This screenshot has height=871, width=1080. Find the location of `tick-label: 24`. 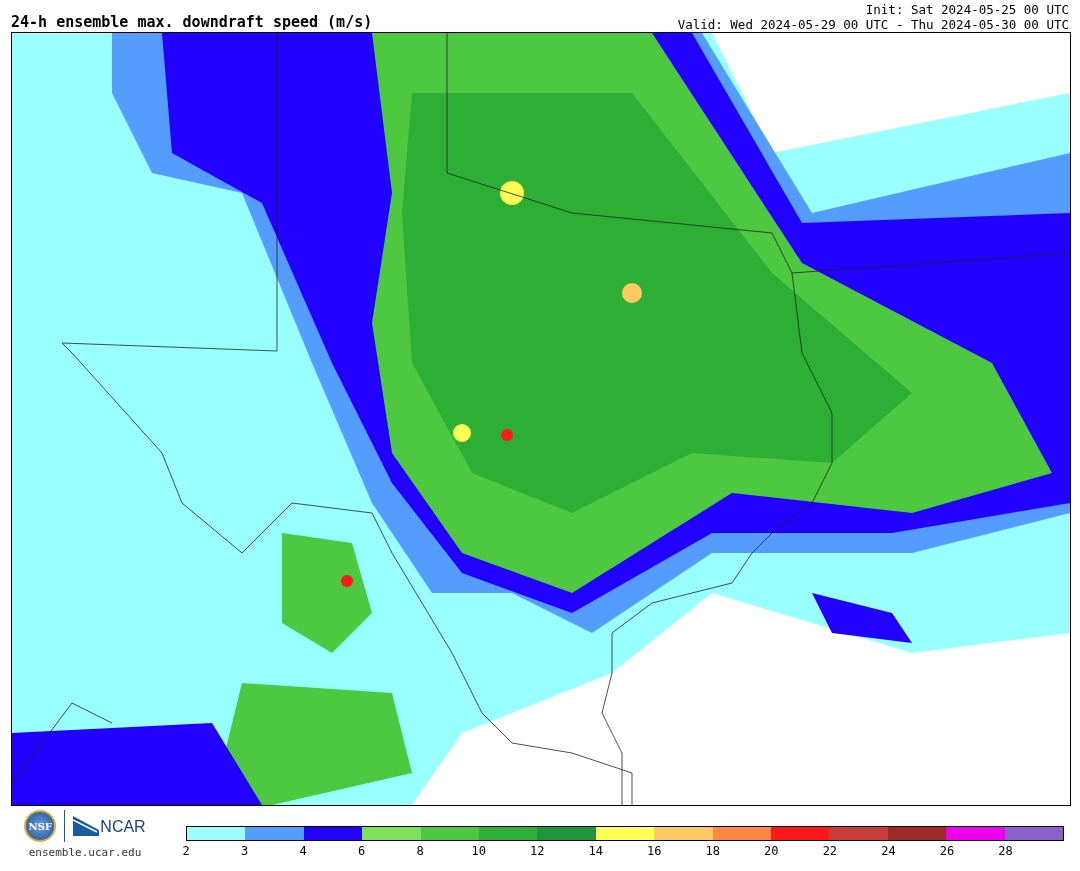

tick-label: 24 is located at coordinates (888, 851).